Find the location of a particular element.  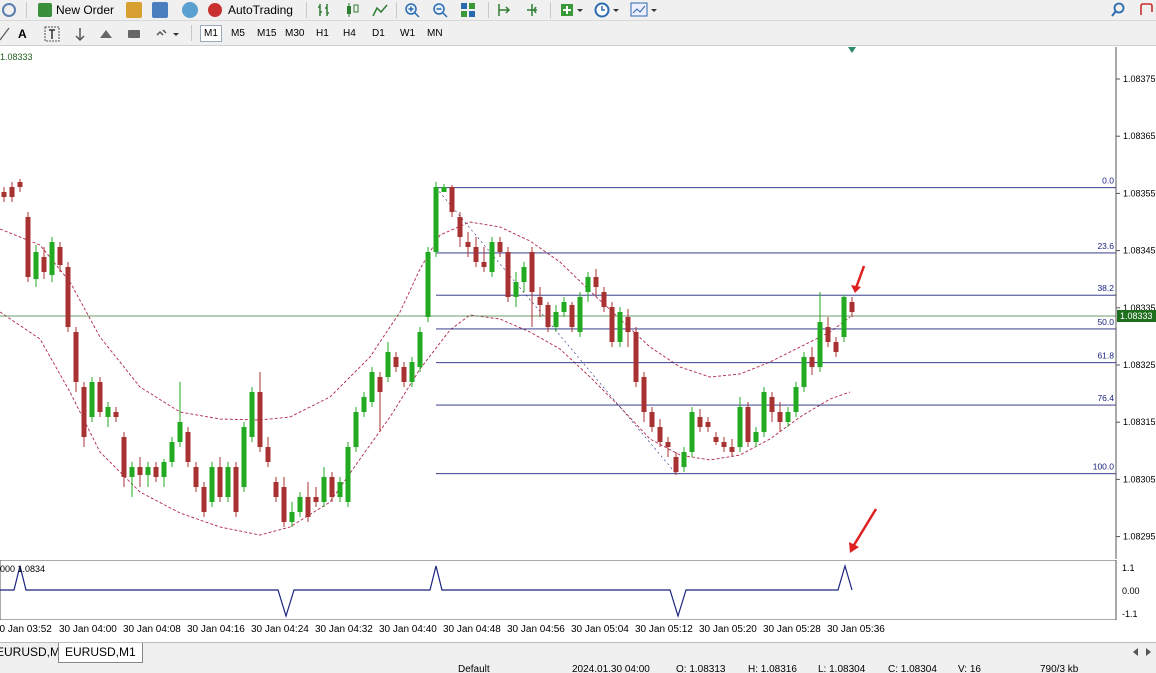

fib-level-label: 61.8 is located at coordinates (1105, 356).